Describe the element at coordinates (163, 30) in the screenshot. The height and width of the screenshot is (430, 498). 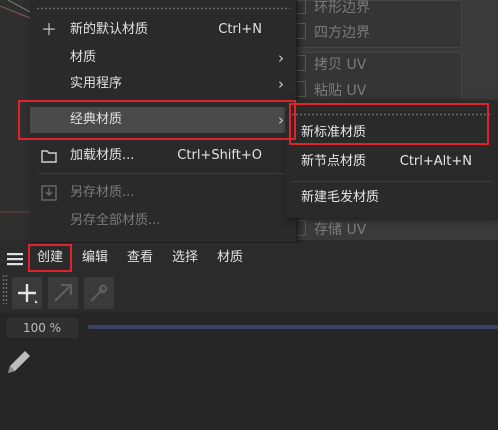
I see `menu-item-new-default-material: ＋ 新的默认材质 Ctrl+N` at that location.